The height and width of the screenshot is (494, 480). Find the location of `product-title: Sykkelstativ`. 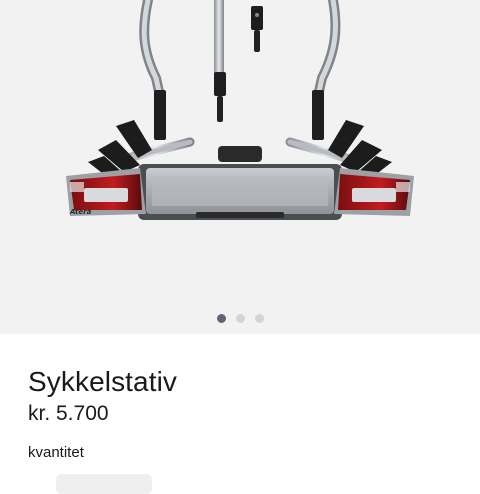

product-title: Sykkelstativ is located at coordinates (103, 381).